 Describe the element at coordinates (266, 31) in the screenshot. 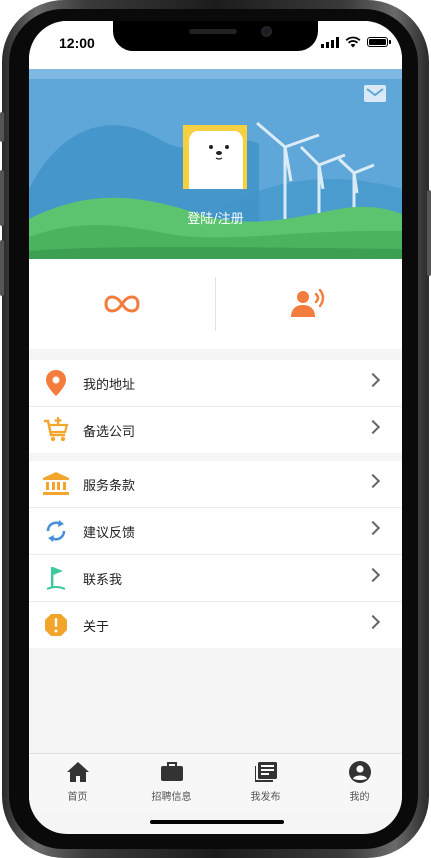

I see `camera` at that location.